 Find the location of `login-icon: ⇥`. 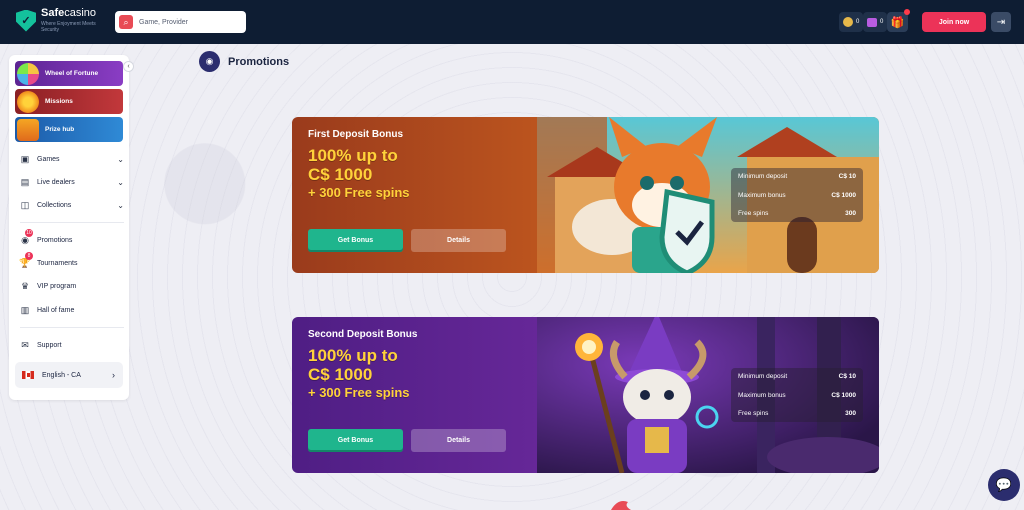

login-icon: ⇥ is located at coordinates (1001, 22).